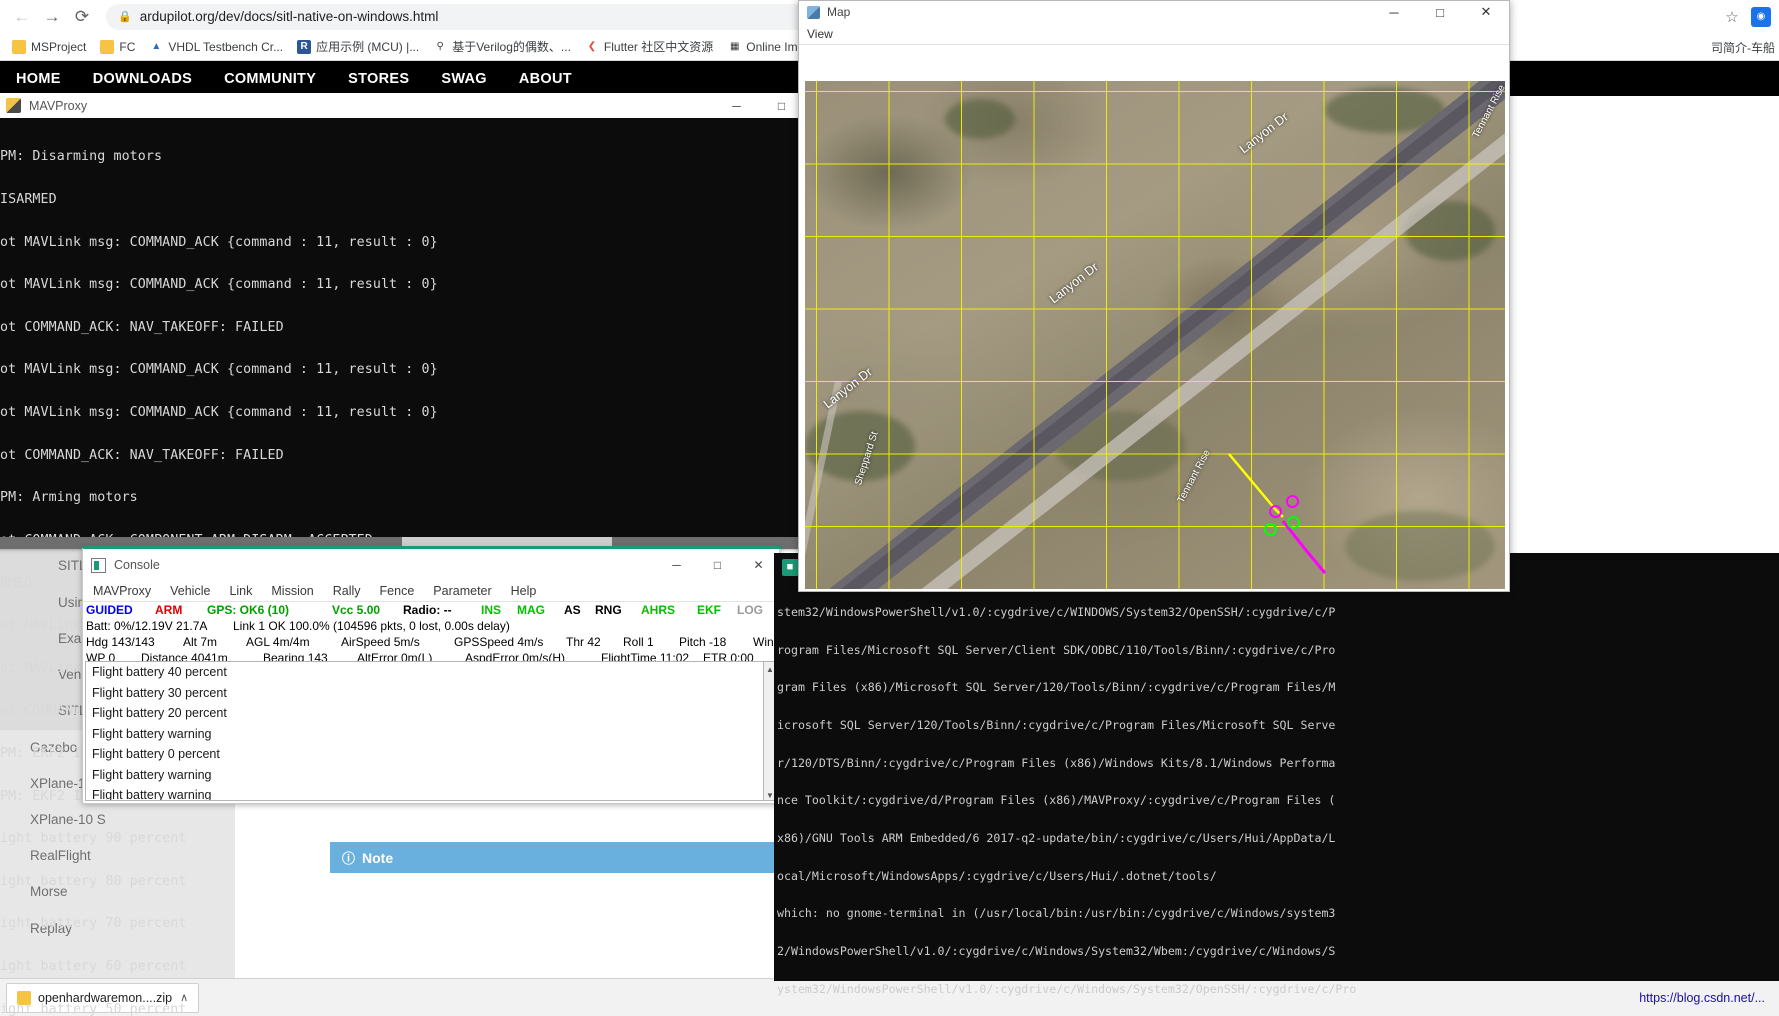 This screenshot has height=1016, width=1779. Describe the element at coordinates (125, 17) in the screenshot. I see `lock-icon: 🔒` at that location.